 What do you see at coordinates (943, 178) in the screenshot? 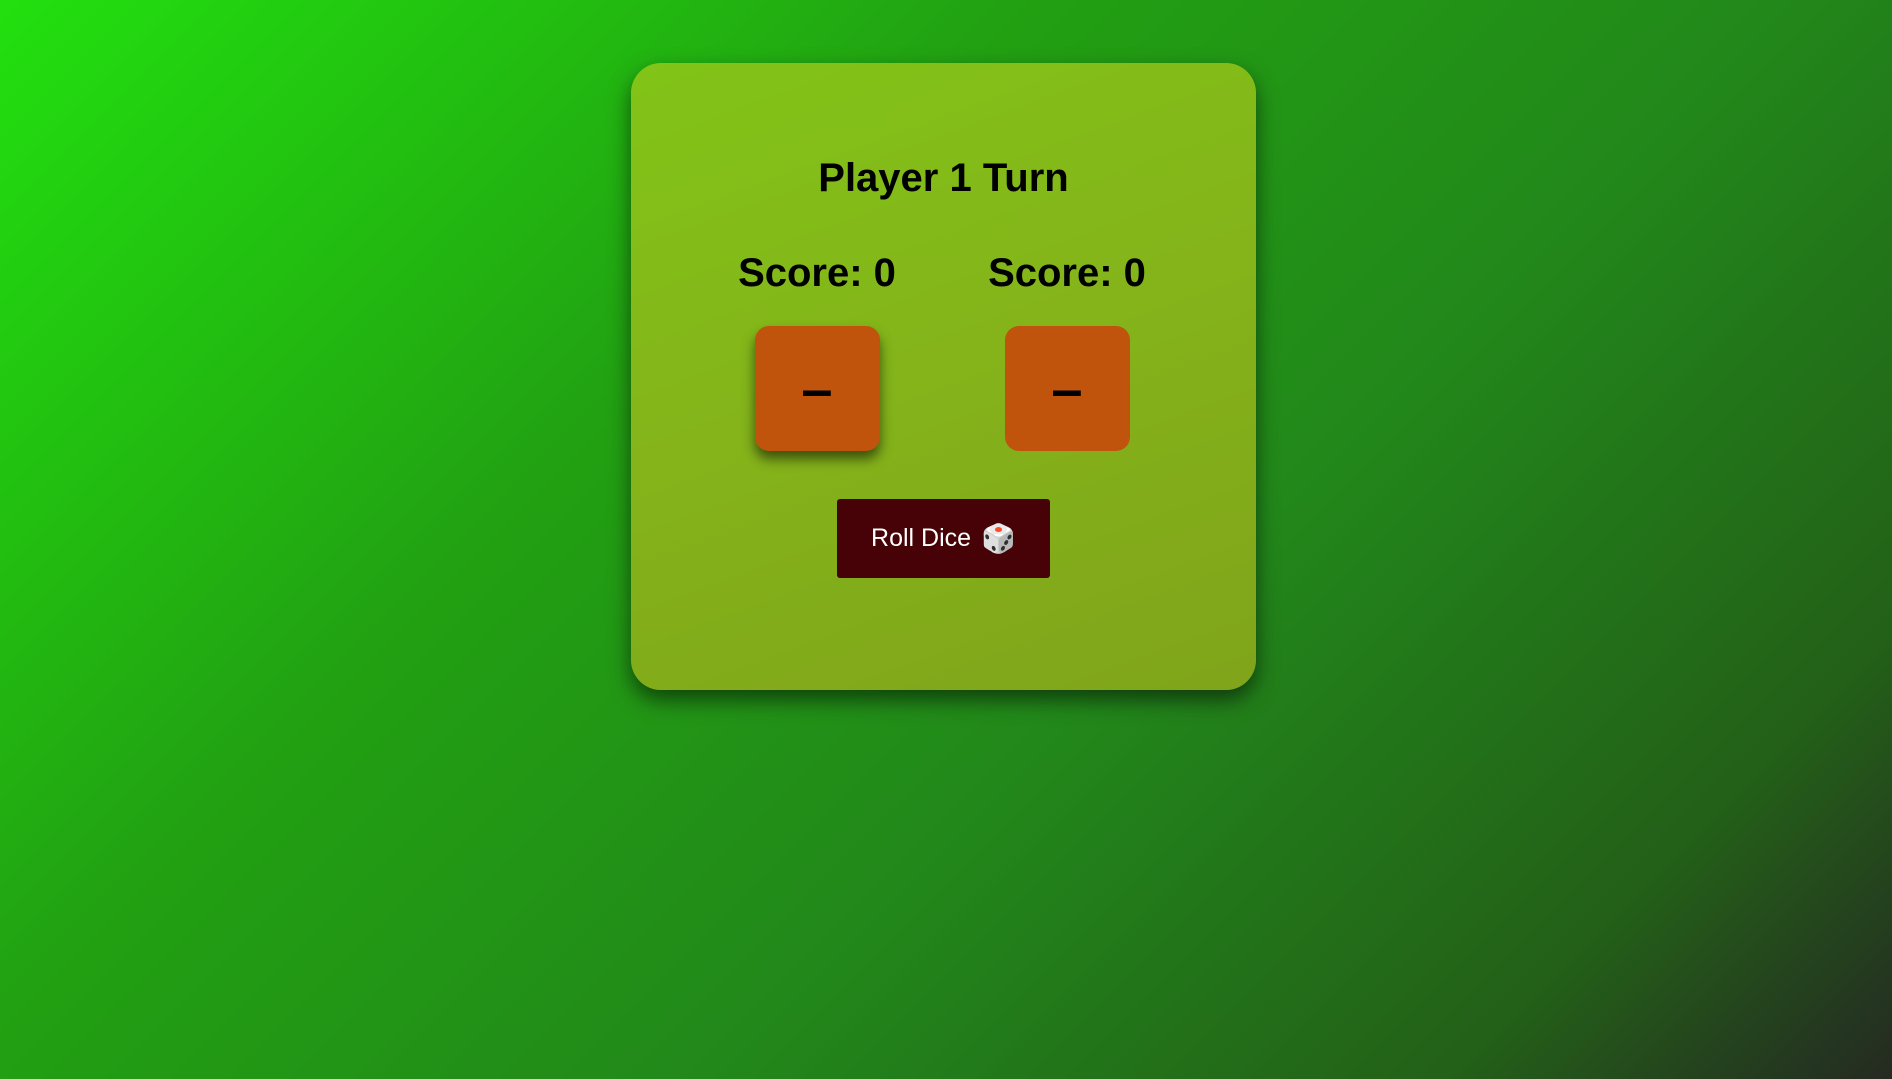
I see `turn-indicator: Player 1 Turn` at bounding box center [943, 178].